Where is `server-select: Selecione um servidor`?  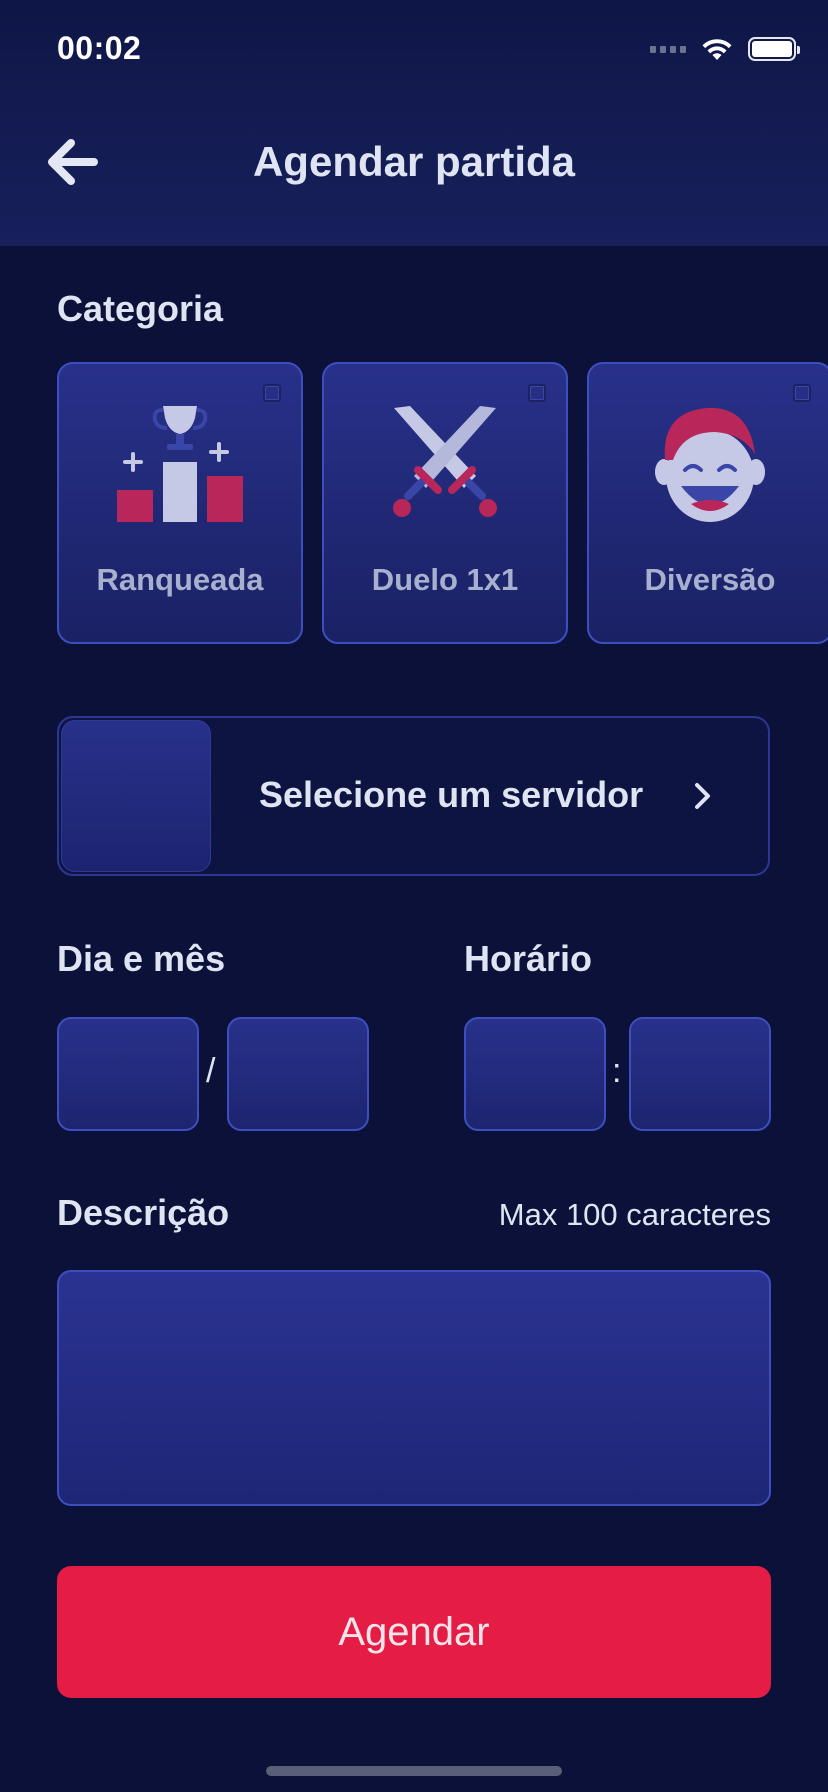 server-select: Selecione um servidor is located at coordinates (413, 796).